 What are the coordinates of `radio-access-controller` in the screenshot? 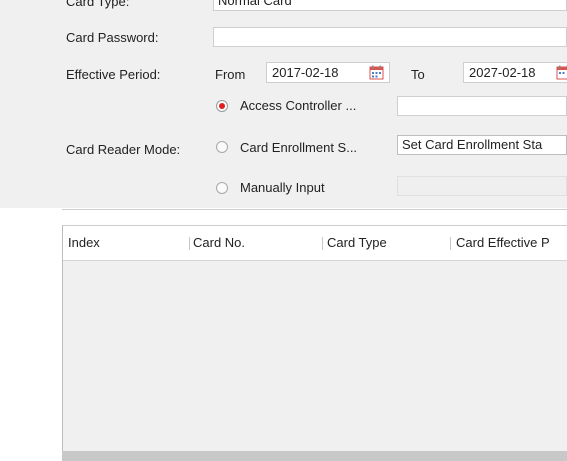 It's located at (222, 106).